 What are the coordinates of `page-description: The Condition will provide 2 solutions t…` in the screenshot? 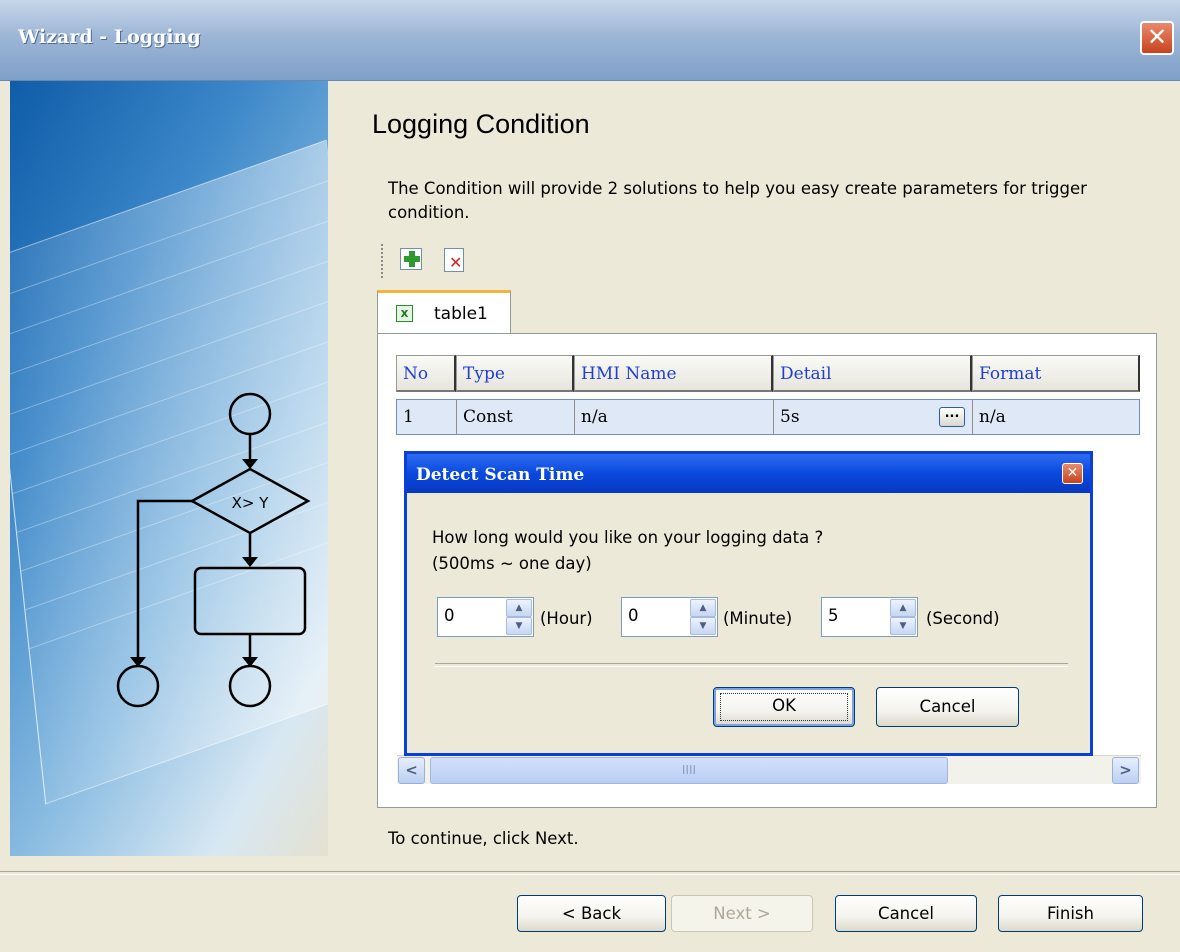 It's located at (737, 200).